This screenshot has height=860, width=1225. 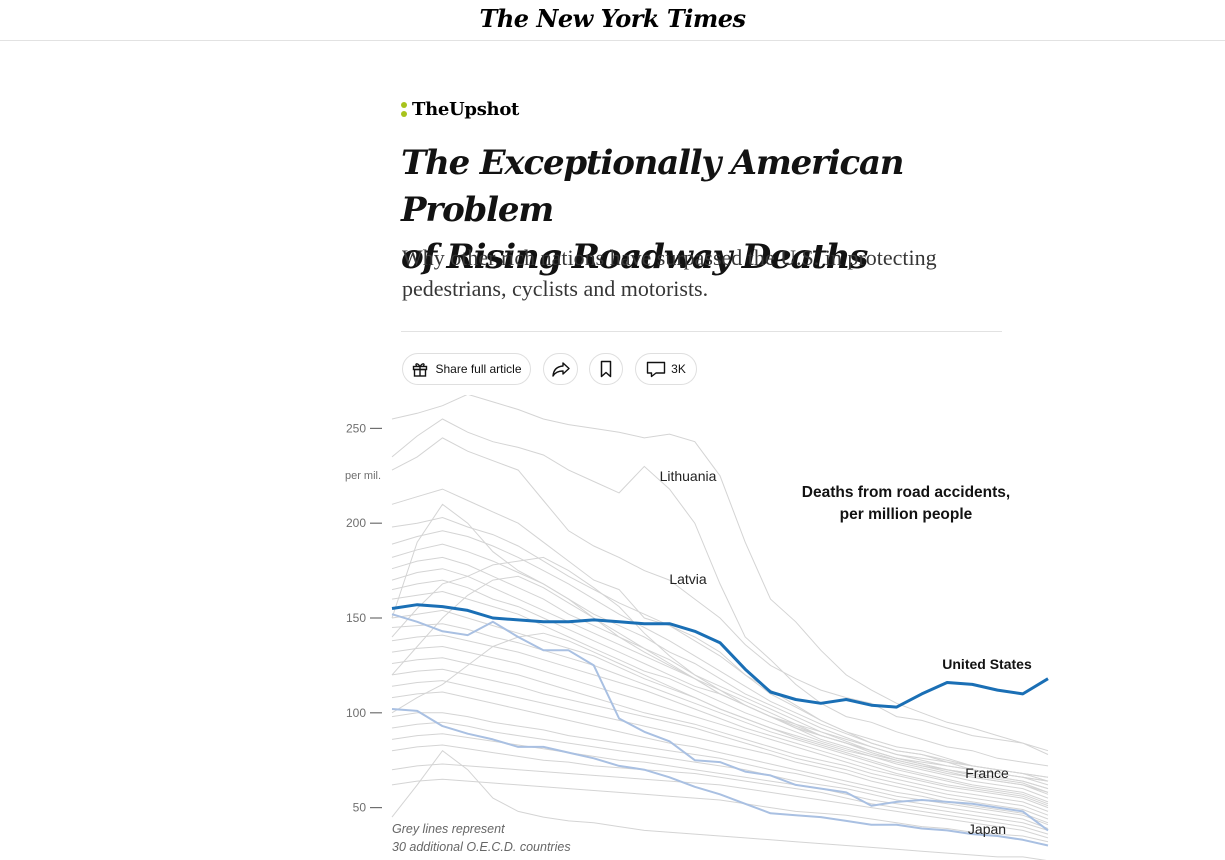 I want to click on section-label: TheUpshot, so click(x=460, y=109).